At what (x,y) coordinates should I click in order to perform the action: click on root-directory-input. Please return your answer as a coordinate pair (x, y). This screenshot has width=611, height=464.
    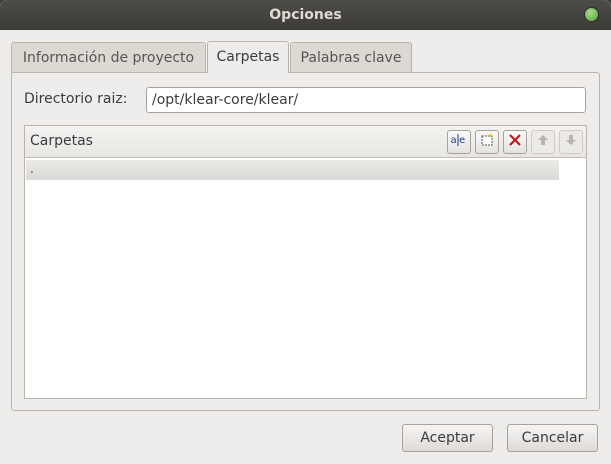
    Looking at the image, I should click on (366, 100).